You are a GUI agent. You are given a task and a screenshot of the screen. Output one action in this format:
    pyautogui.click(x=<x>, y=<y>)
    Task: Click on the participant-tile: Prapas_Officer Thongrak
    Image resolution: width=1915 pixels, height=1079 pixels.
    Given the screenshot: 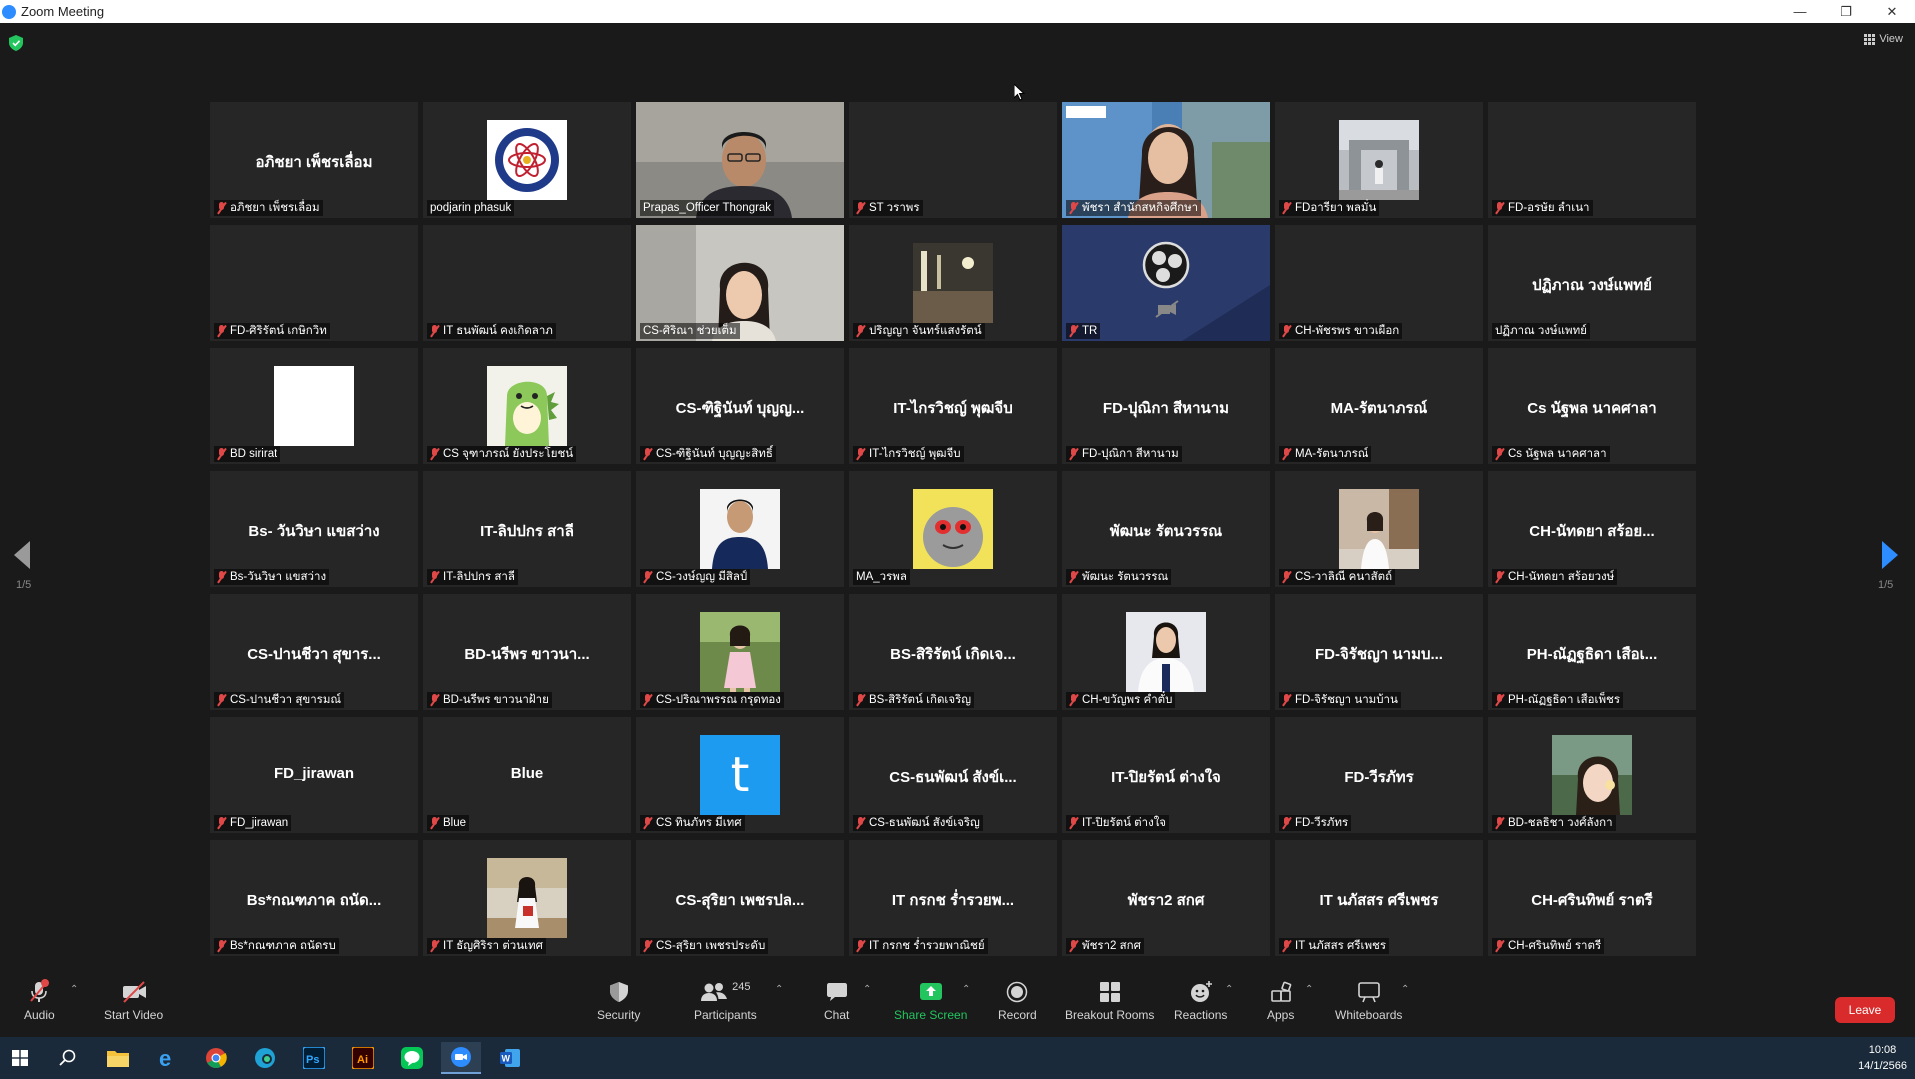 What is the action you would take?
    pyautogui.click(x=740, y=160)
    